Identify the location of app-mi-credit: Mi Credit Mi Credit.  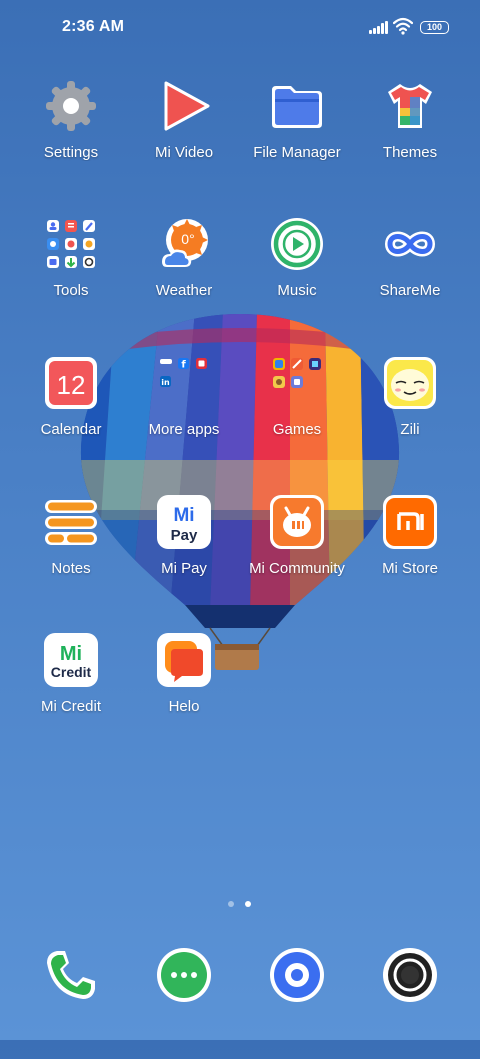
(71, 688).